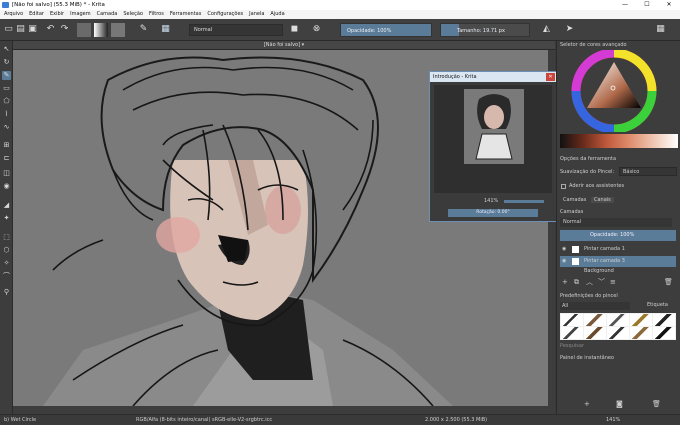  I want to click on pattern-swatch, so click(101, 30).